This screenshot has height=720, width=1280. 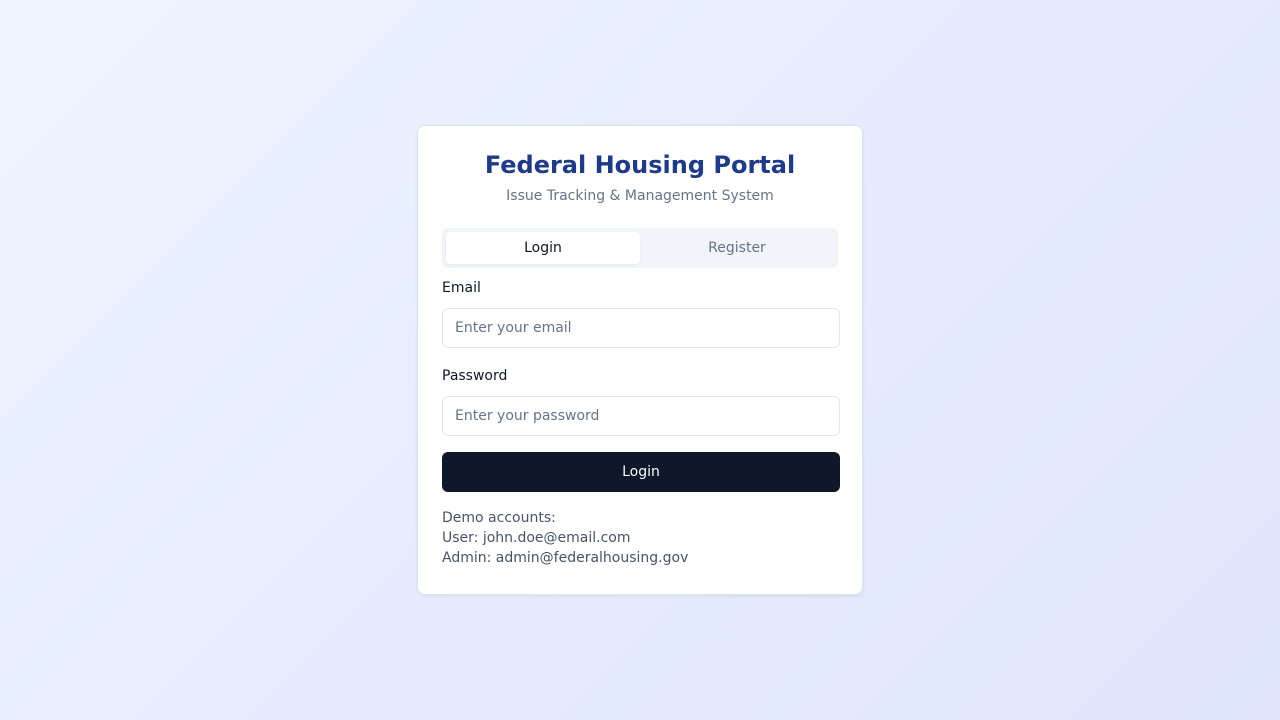 I want to click on demo-heading: Demo accounts:, so click(x=499, y=518).